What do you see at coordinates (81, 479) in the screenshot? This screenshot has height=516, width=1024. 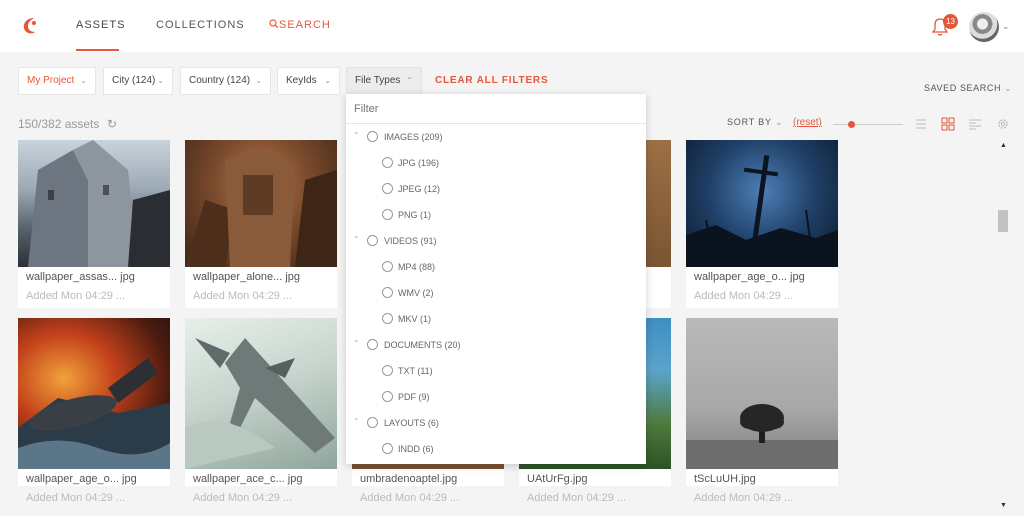 I see `asset-filename: wallpaper_age_o... jpg` at bounding box center [81, 479].